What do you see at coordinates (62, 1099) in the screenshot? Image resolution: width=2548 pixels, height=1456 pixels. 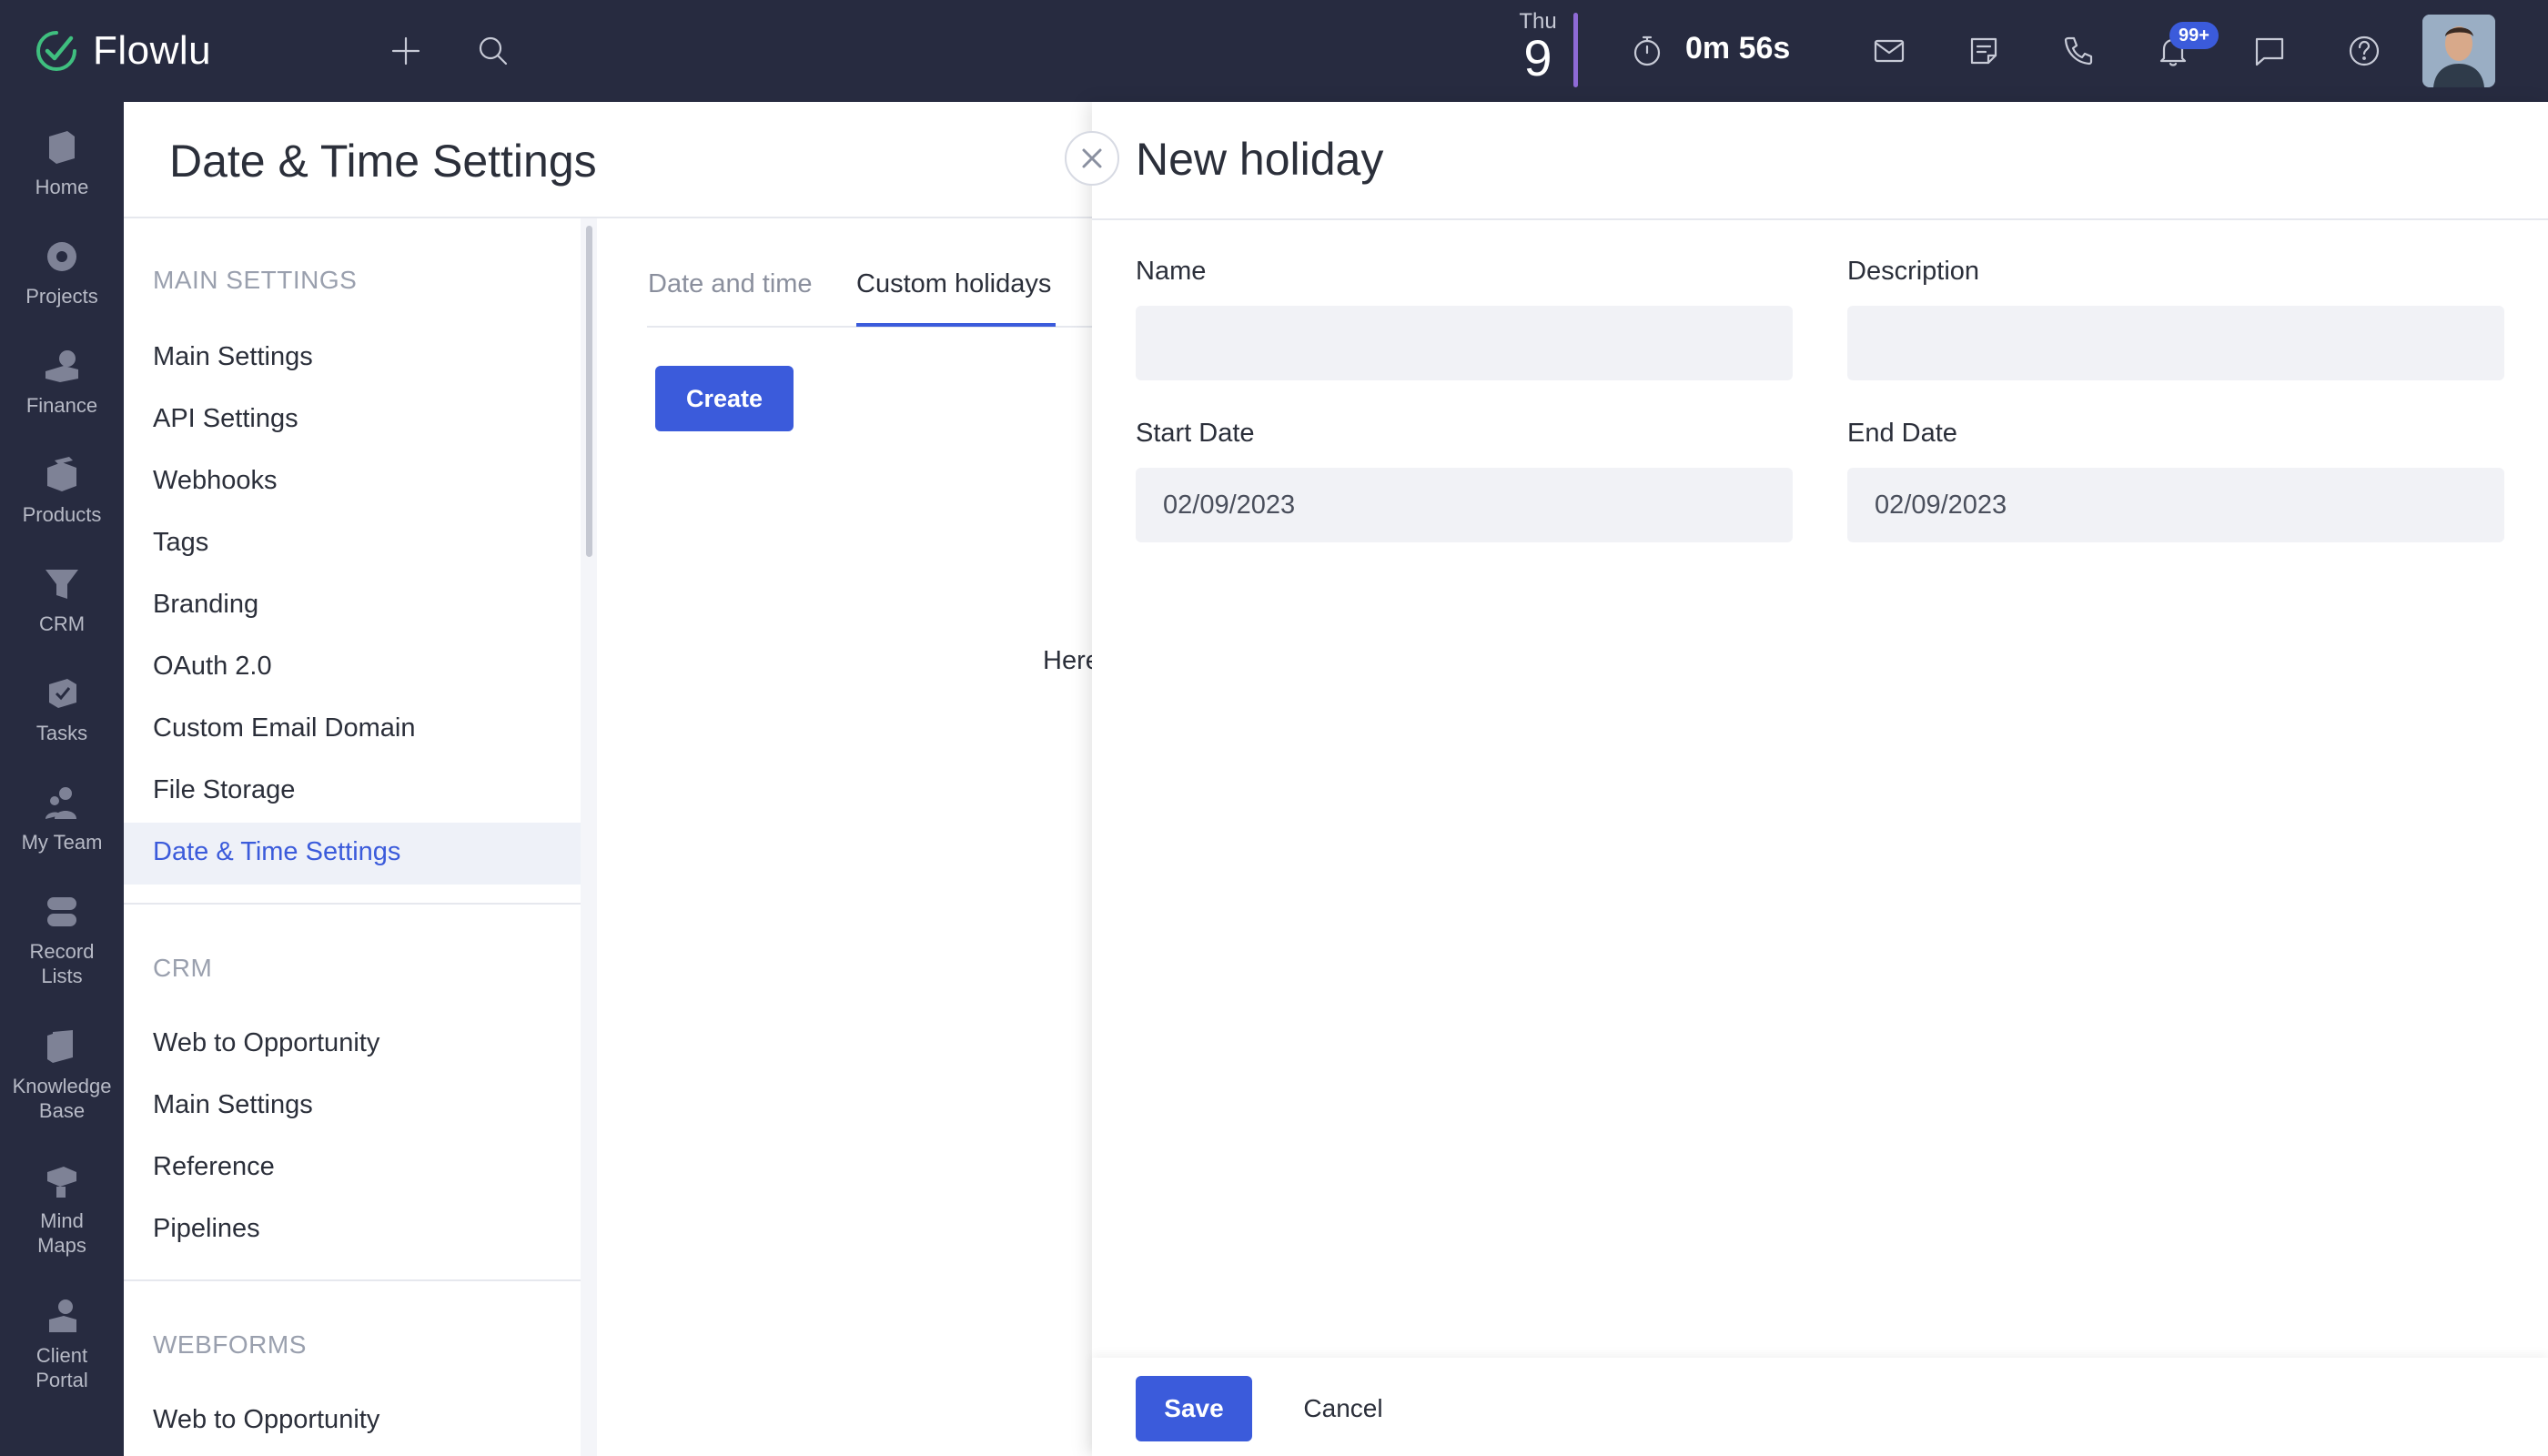 I see `sidebar-item-label: Knowledge Base` at bounding box center [62, 1099].